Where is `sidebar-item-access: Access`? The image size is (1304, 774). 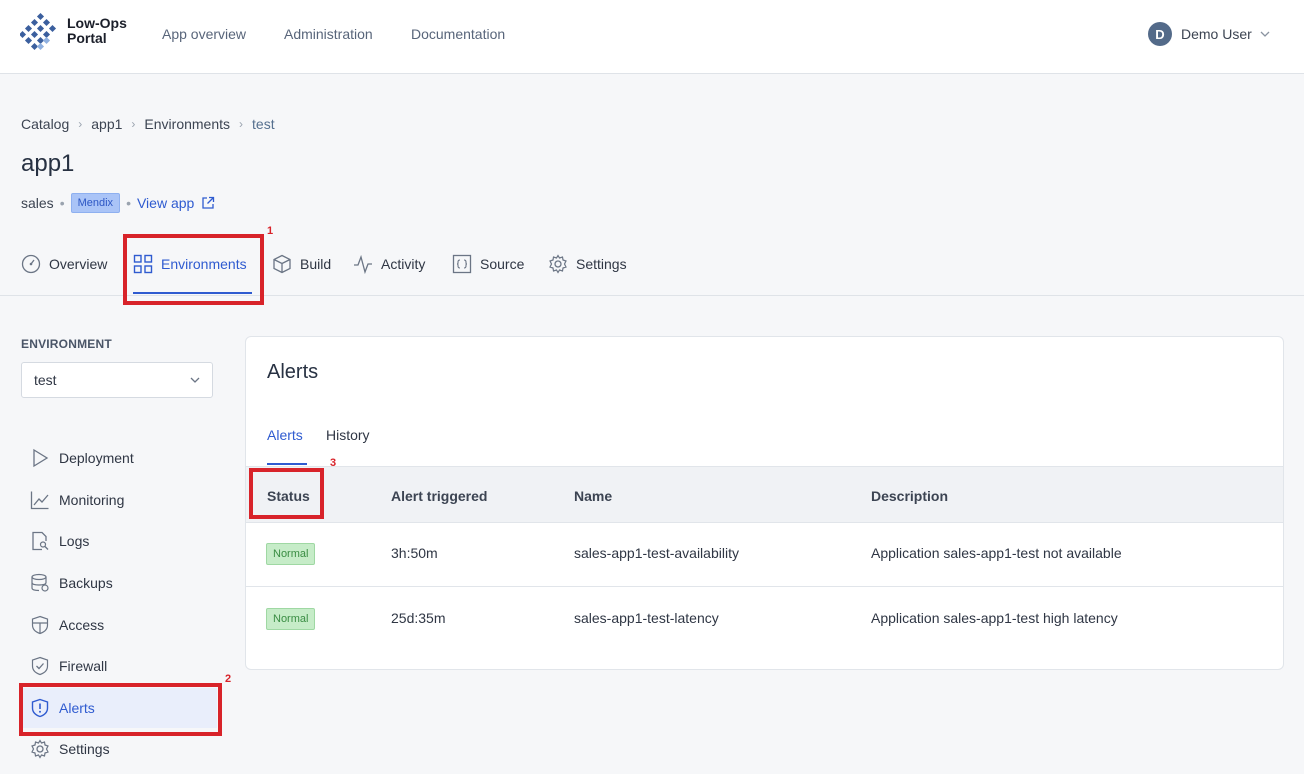 sidebar-item-access: Access is located at coordinates (119, 625).